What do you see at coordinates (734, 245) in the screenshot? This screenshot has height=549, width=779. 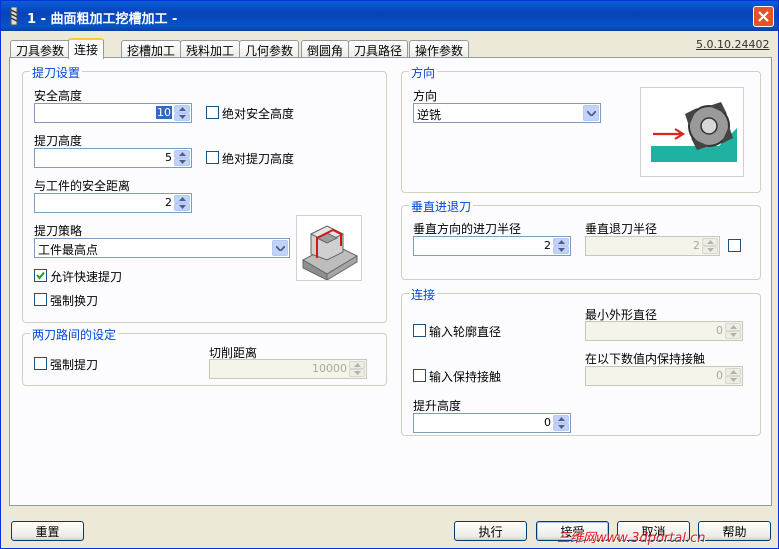 I see `exit-radius-checkbox` at bounding box center [734, 245].